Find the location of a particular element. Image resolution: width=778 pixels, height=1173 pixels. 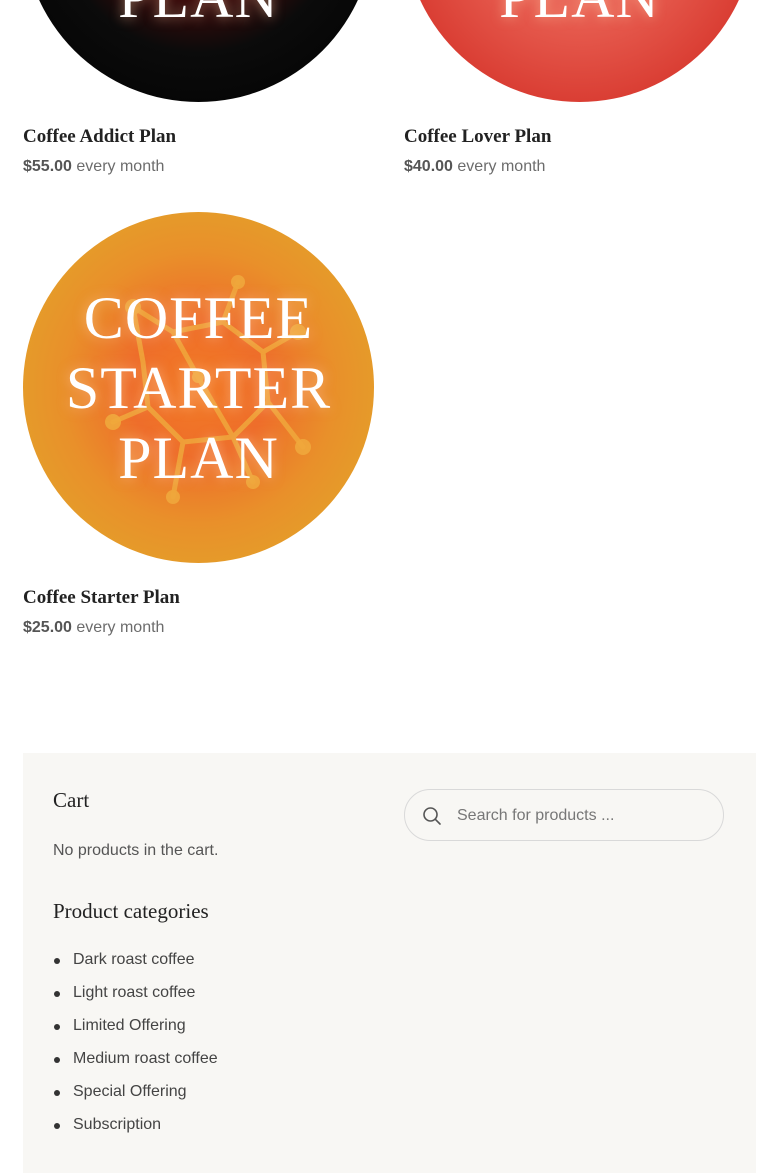

price-amount: $55.00 is located at coordinates (47, 166).